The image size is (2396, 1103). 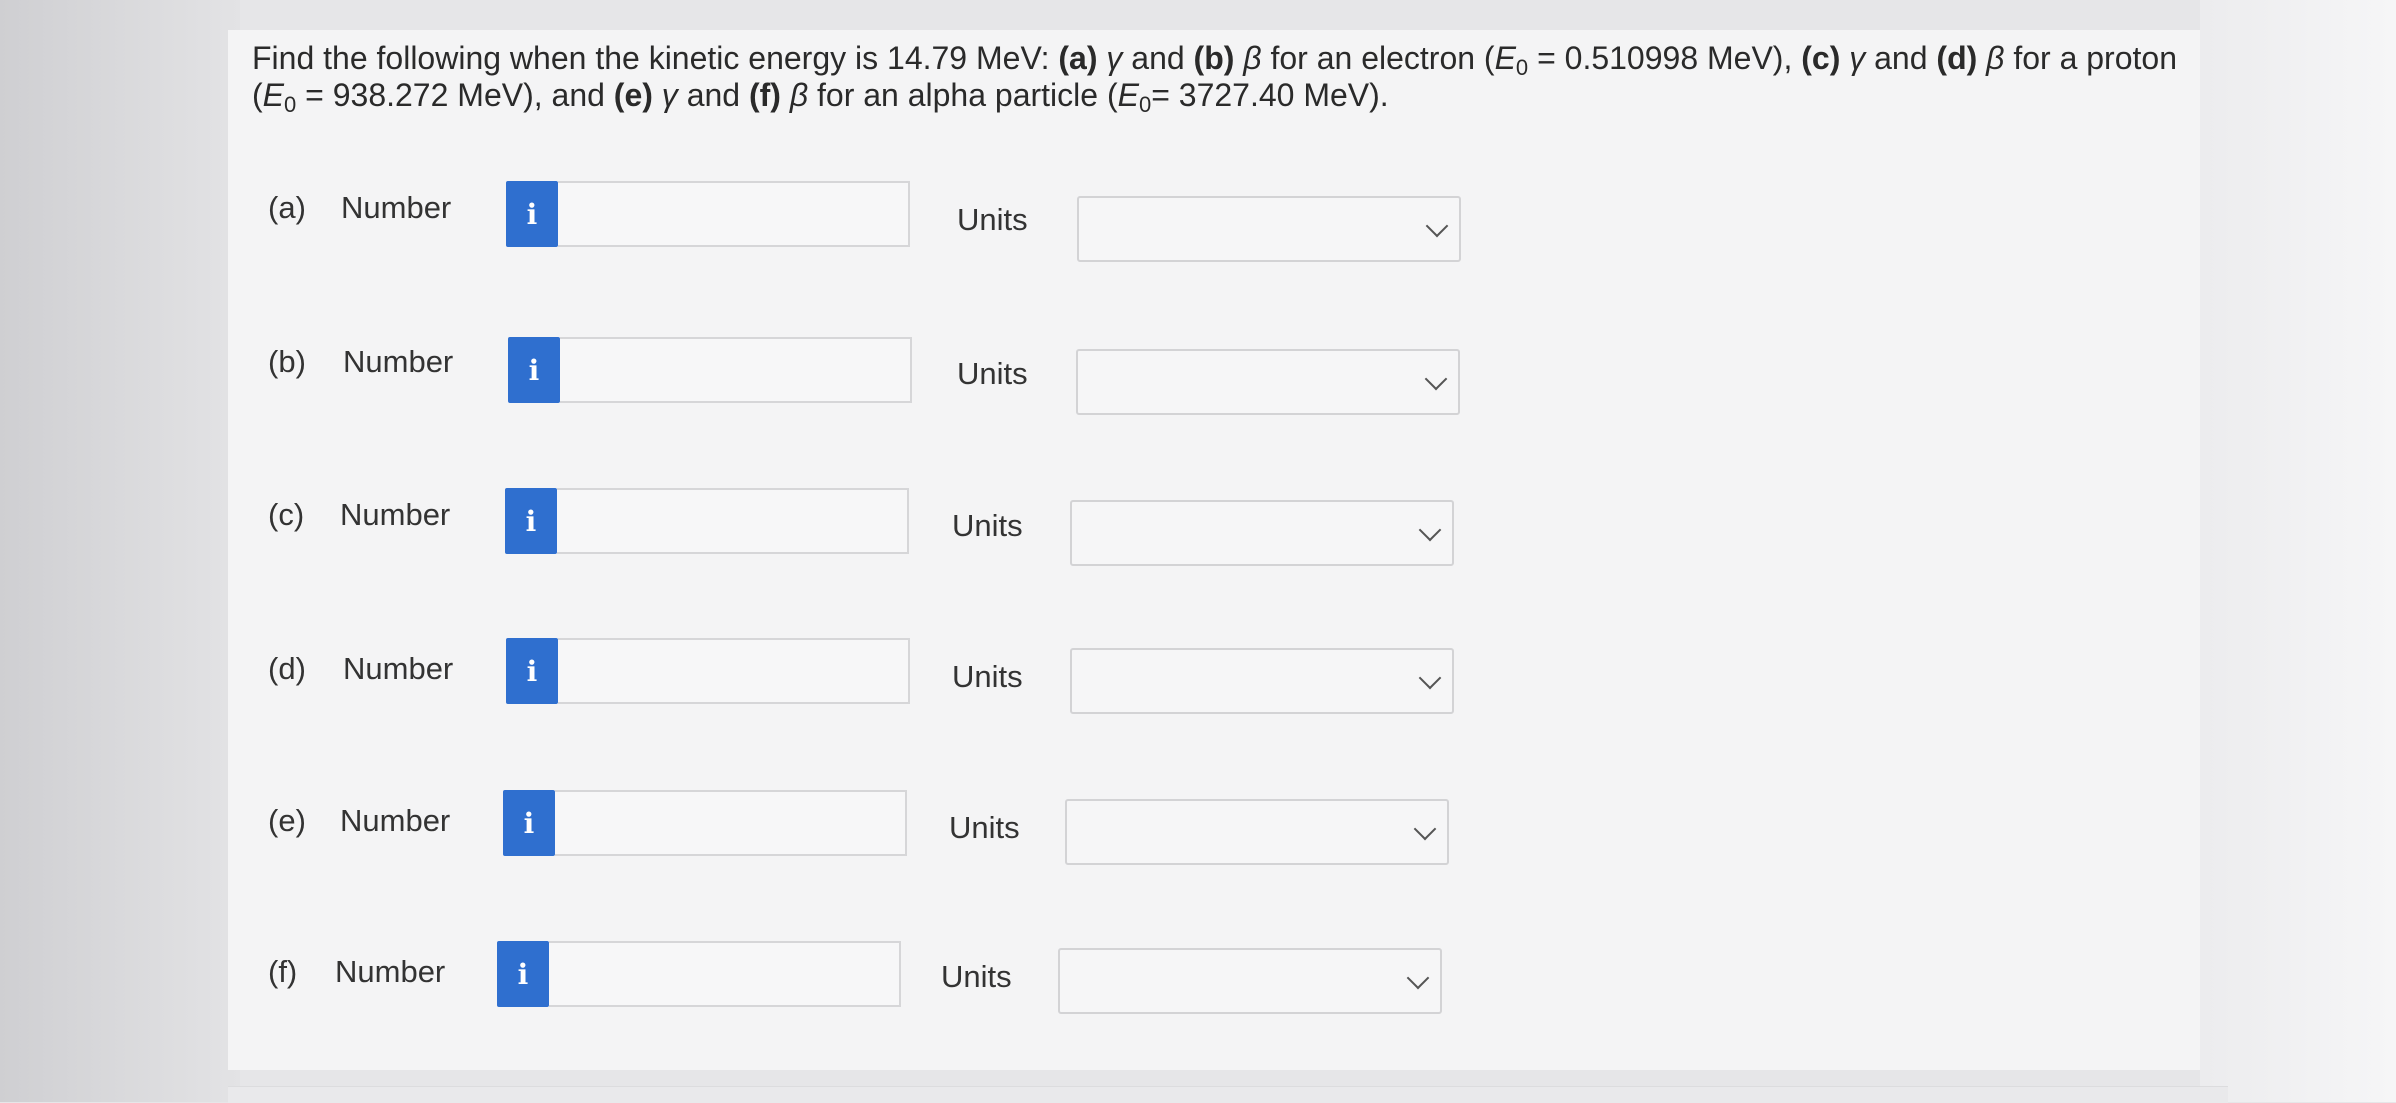 What do you see at coordinates (1262, 681) in the screenshot?
I see `units-dropdown-d` at bounding box center [1262, 681].